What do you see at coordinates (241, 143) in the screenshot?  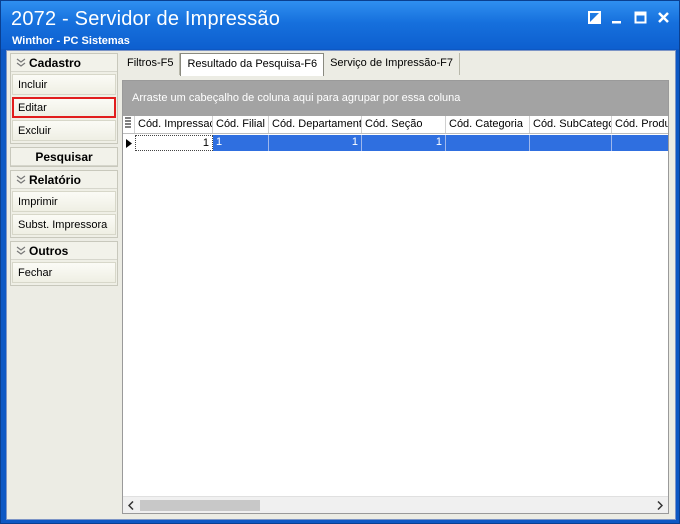 I see `cell-cod-filial: 1` at bounding box center [241, 143].